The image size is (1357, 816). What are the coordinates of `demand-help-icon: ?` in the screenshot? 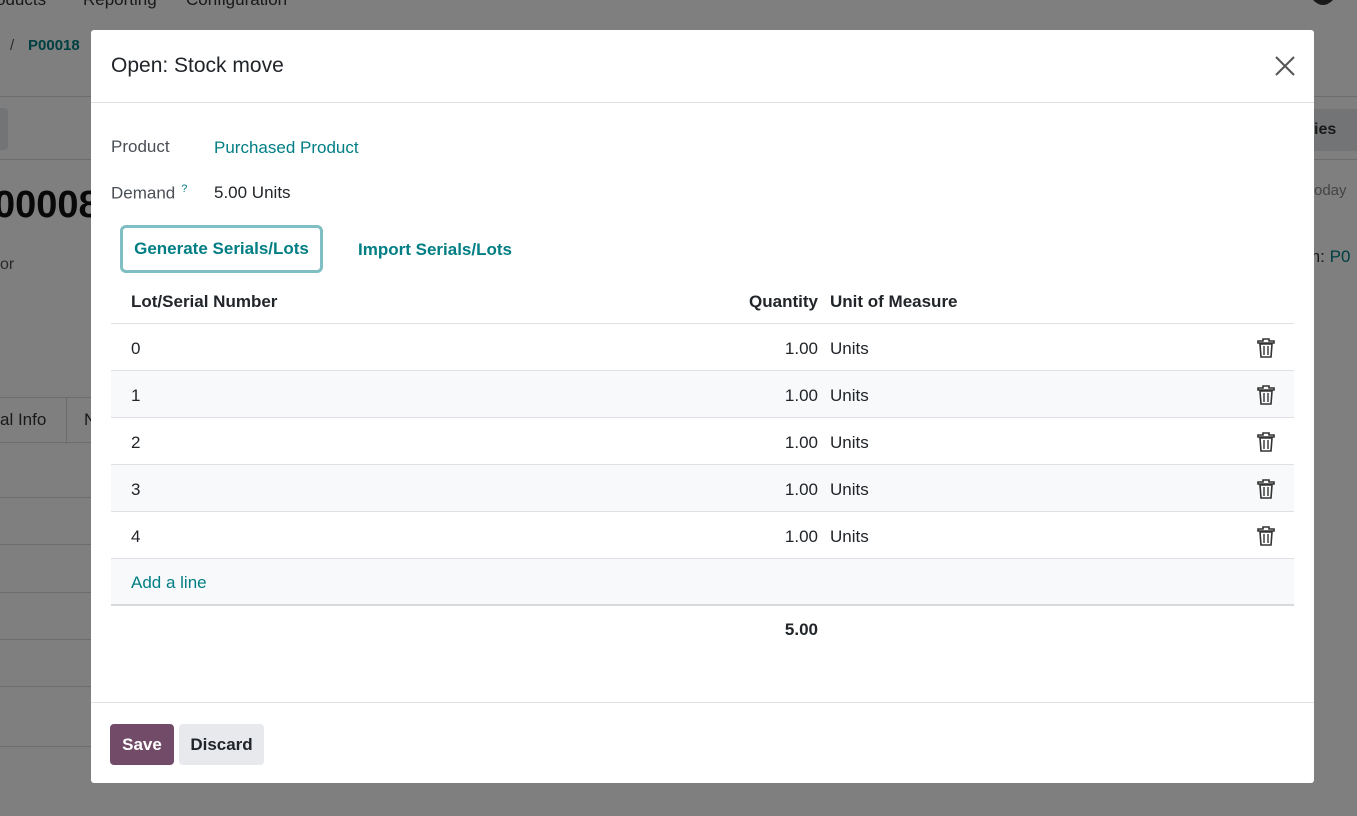 It's located at (184, 189).